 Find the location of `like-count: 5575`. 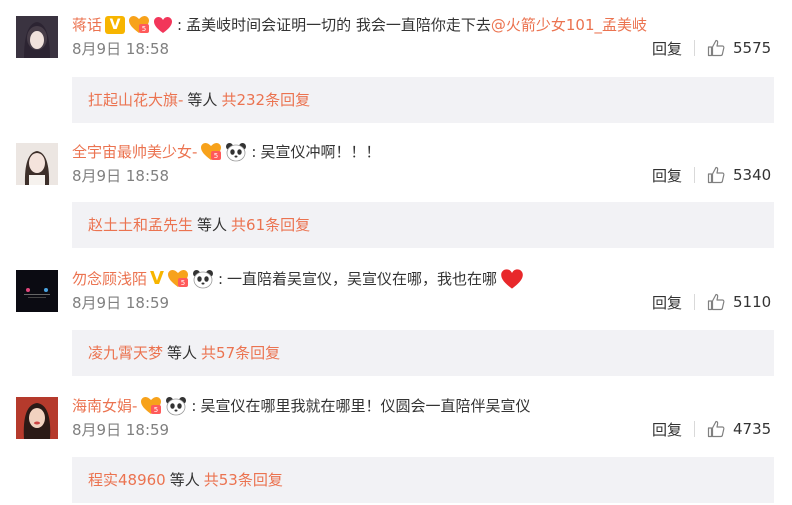

like-count: 5575 is located at coordinates (752, 48).